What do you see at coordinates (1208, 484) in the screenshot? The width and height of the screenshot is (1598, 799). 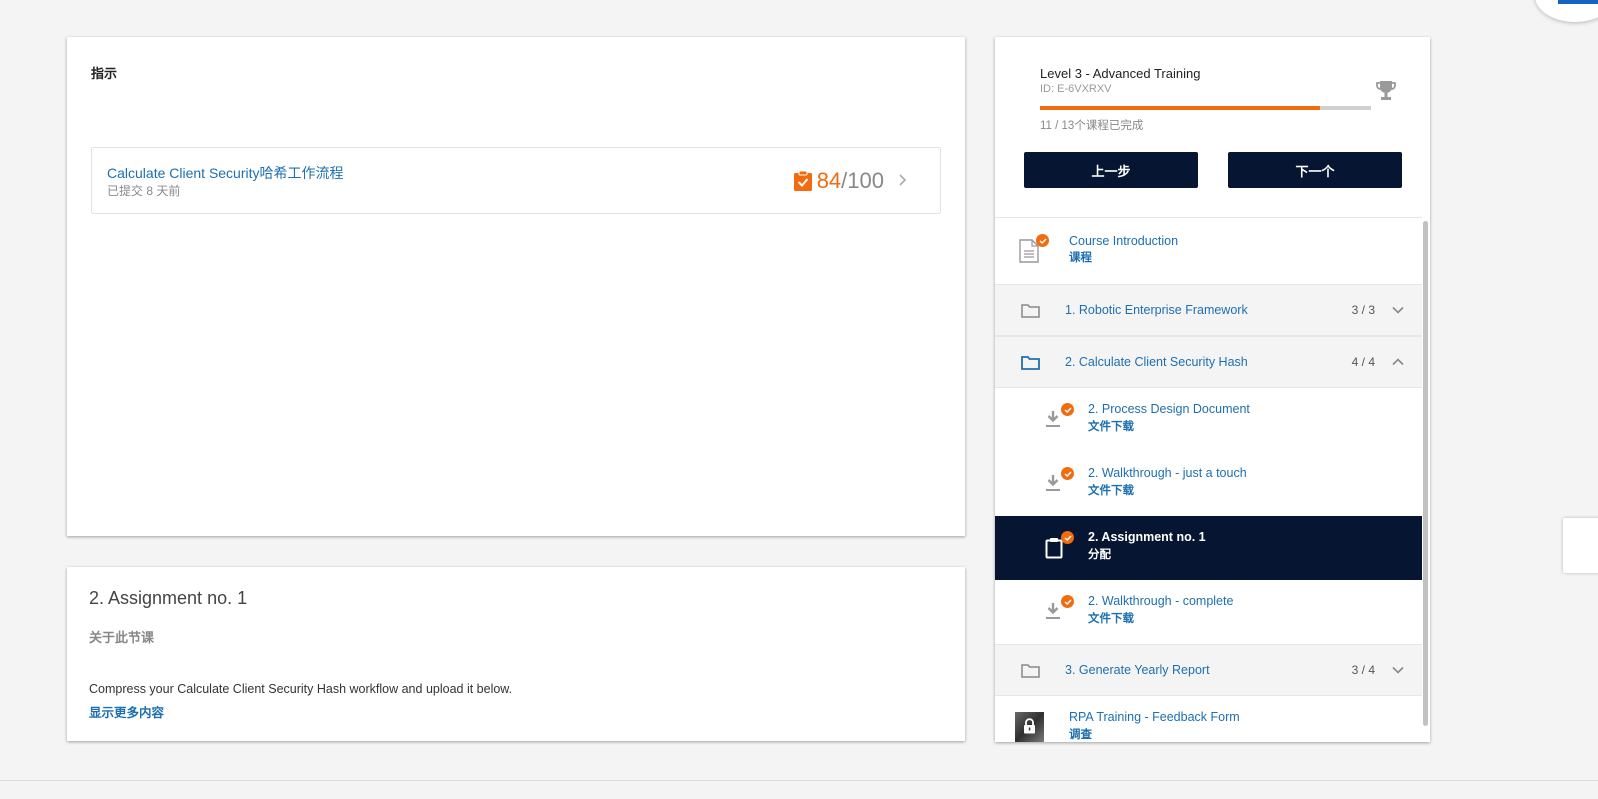 I see `outline-item-walkthrough-just-a-touch: 2. Walkthrough - just a touch 文件下载` at bounding box center [1208, 484].